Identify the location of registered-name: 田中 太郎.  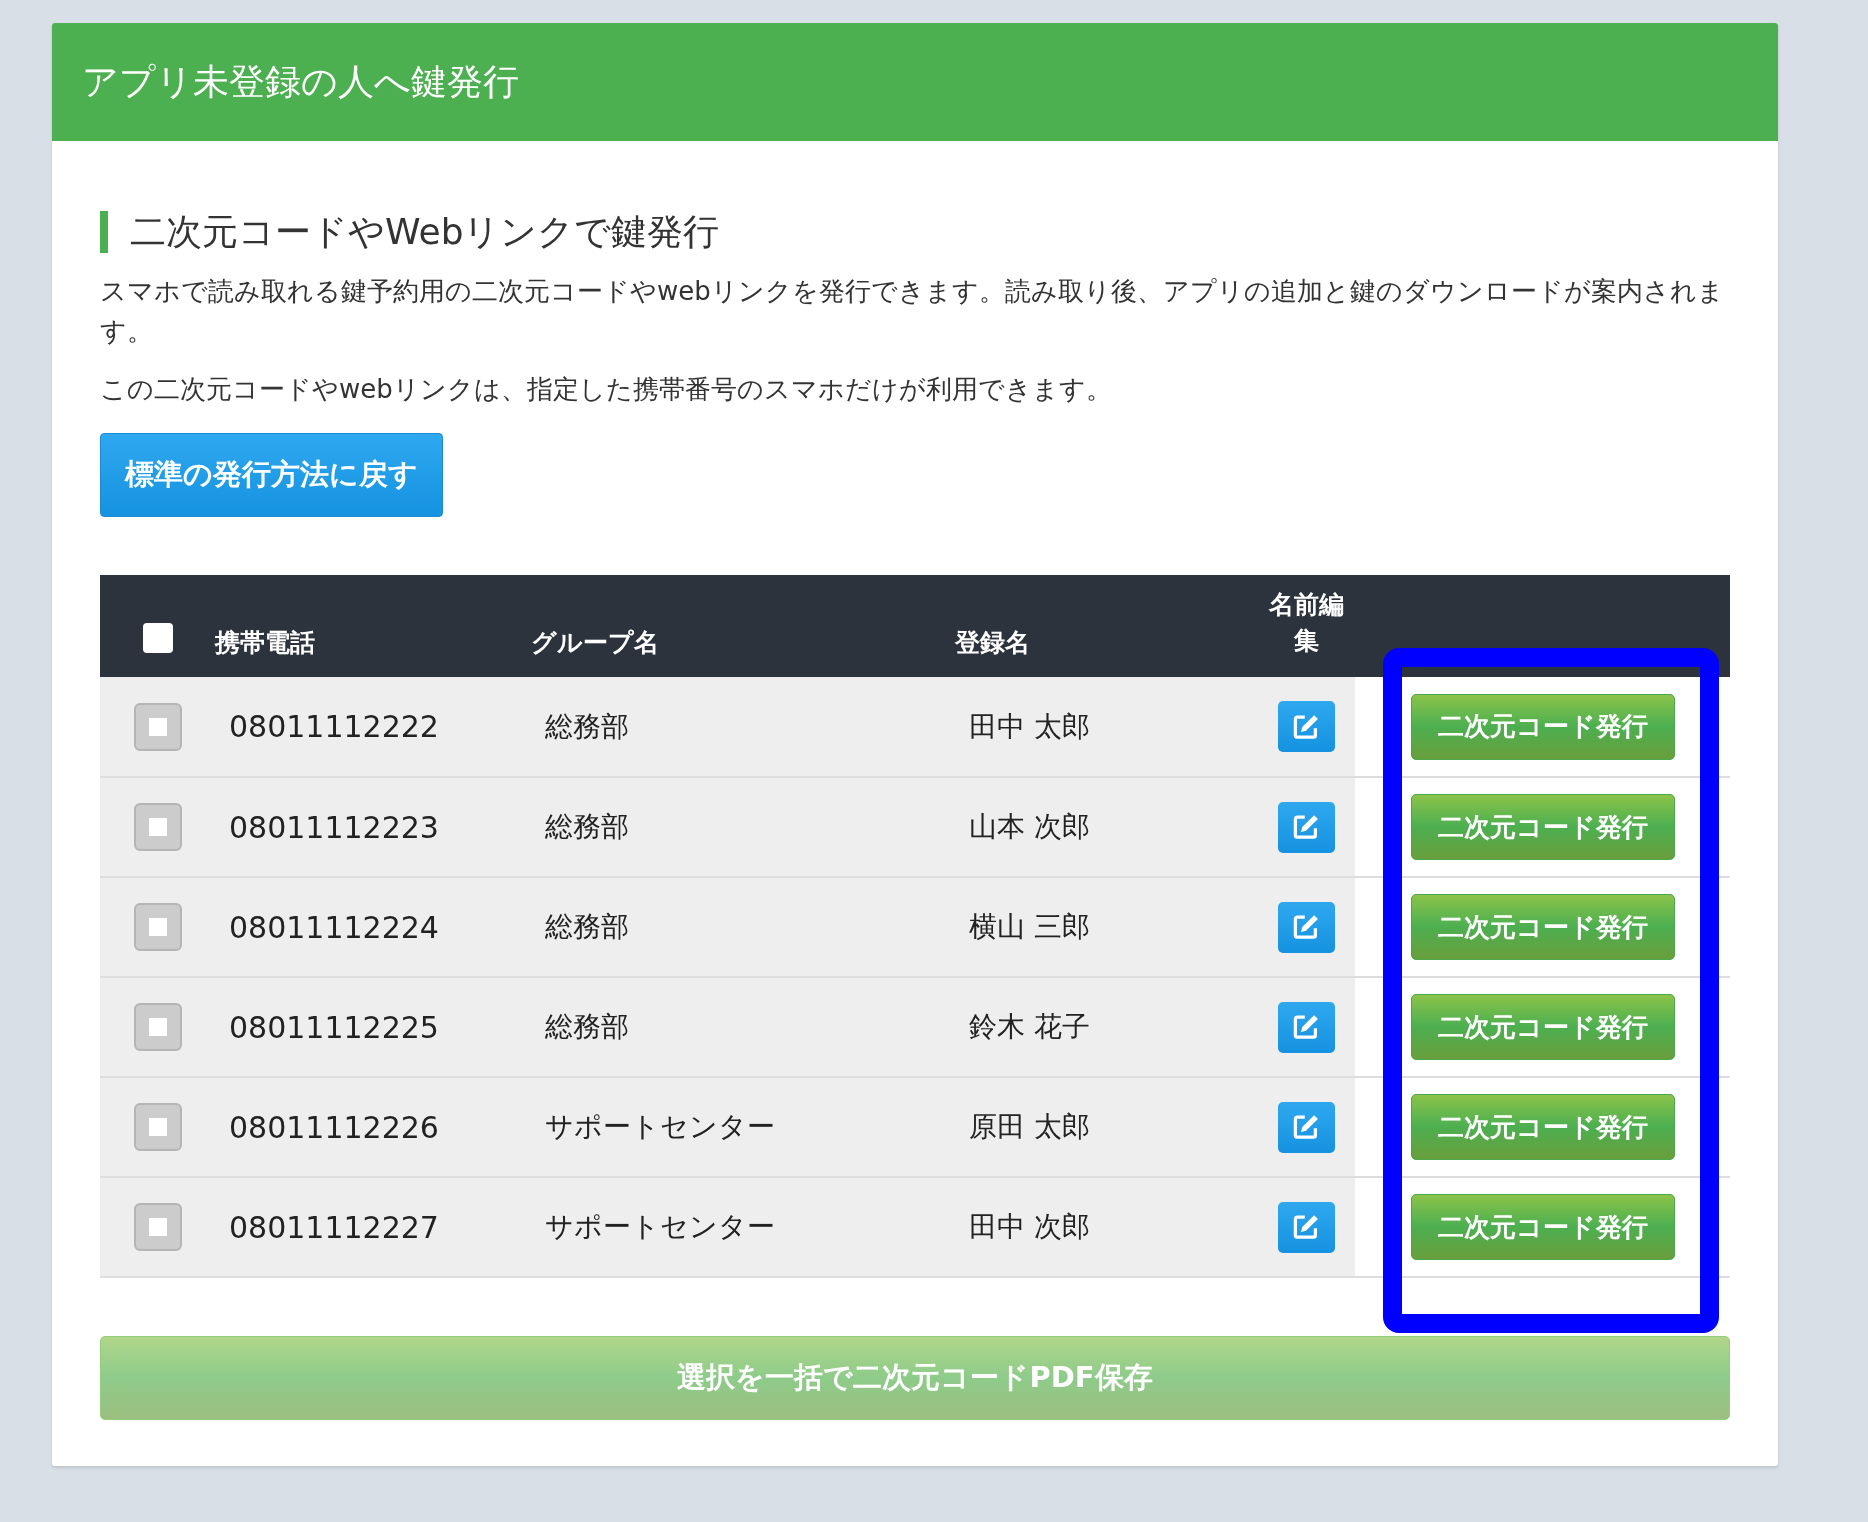
(1029, 726).